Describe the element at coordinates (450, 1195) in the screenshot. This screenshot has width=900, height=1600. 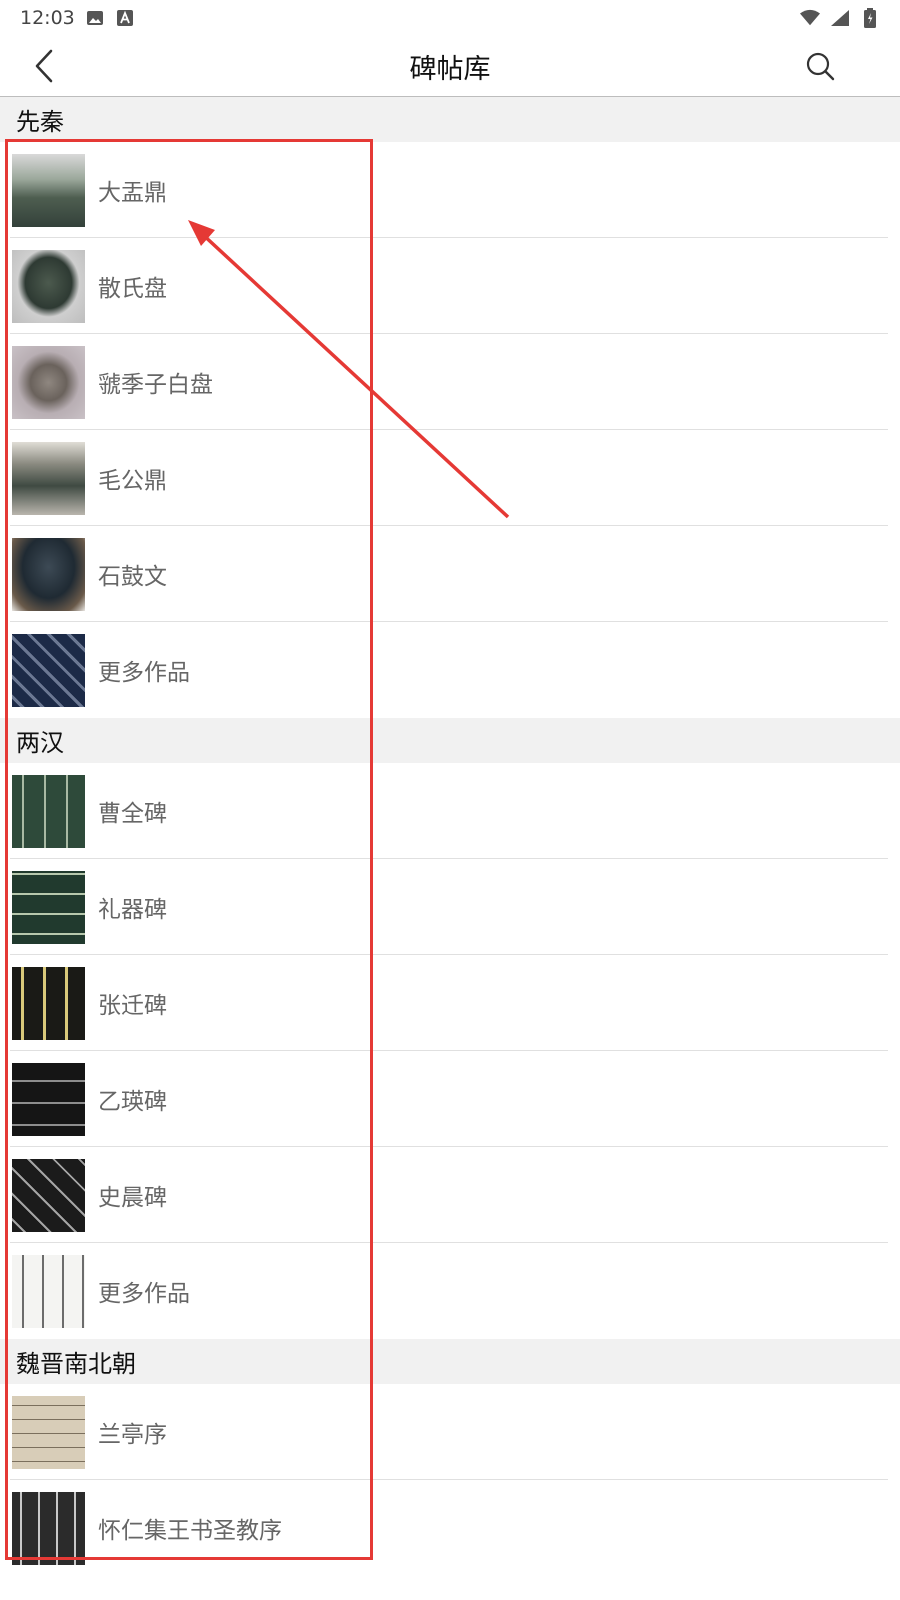
I see `list-item: 史晨碑` at that location.